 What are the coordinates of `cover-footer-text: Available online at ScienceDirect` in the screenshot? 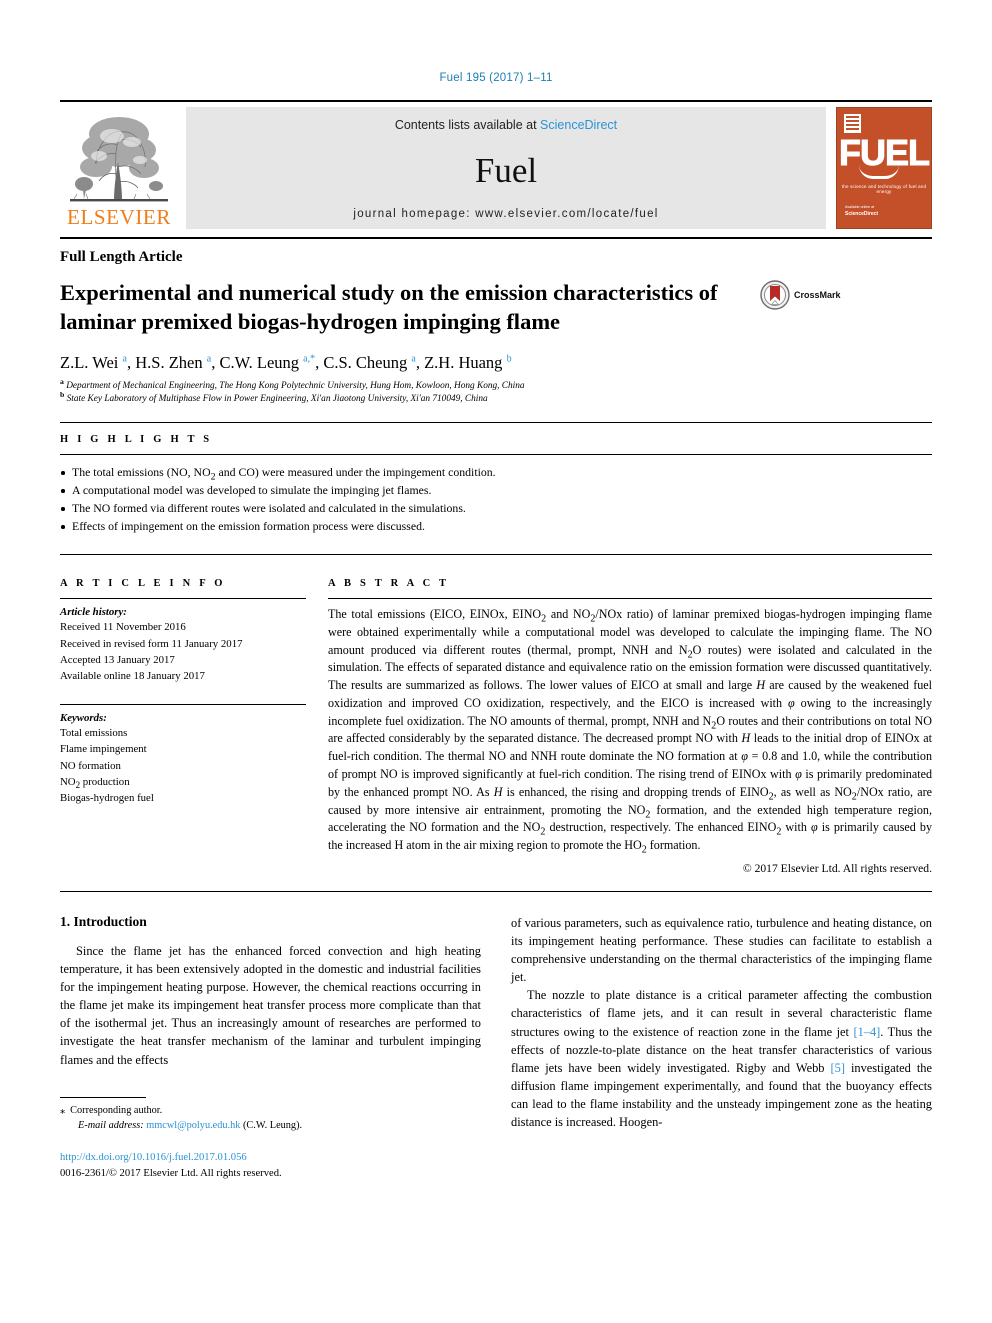 It's located at (861, 211).